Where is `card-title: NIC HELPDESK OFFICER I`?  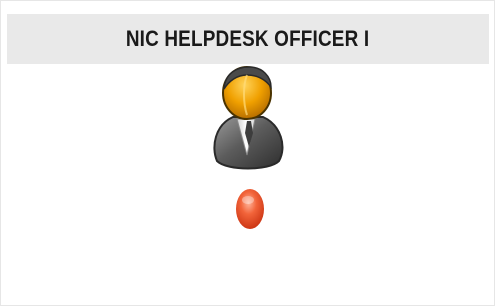
card-title: NIC HELPDESK OFFICER I is located at coordinates (248, 38).